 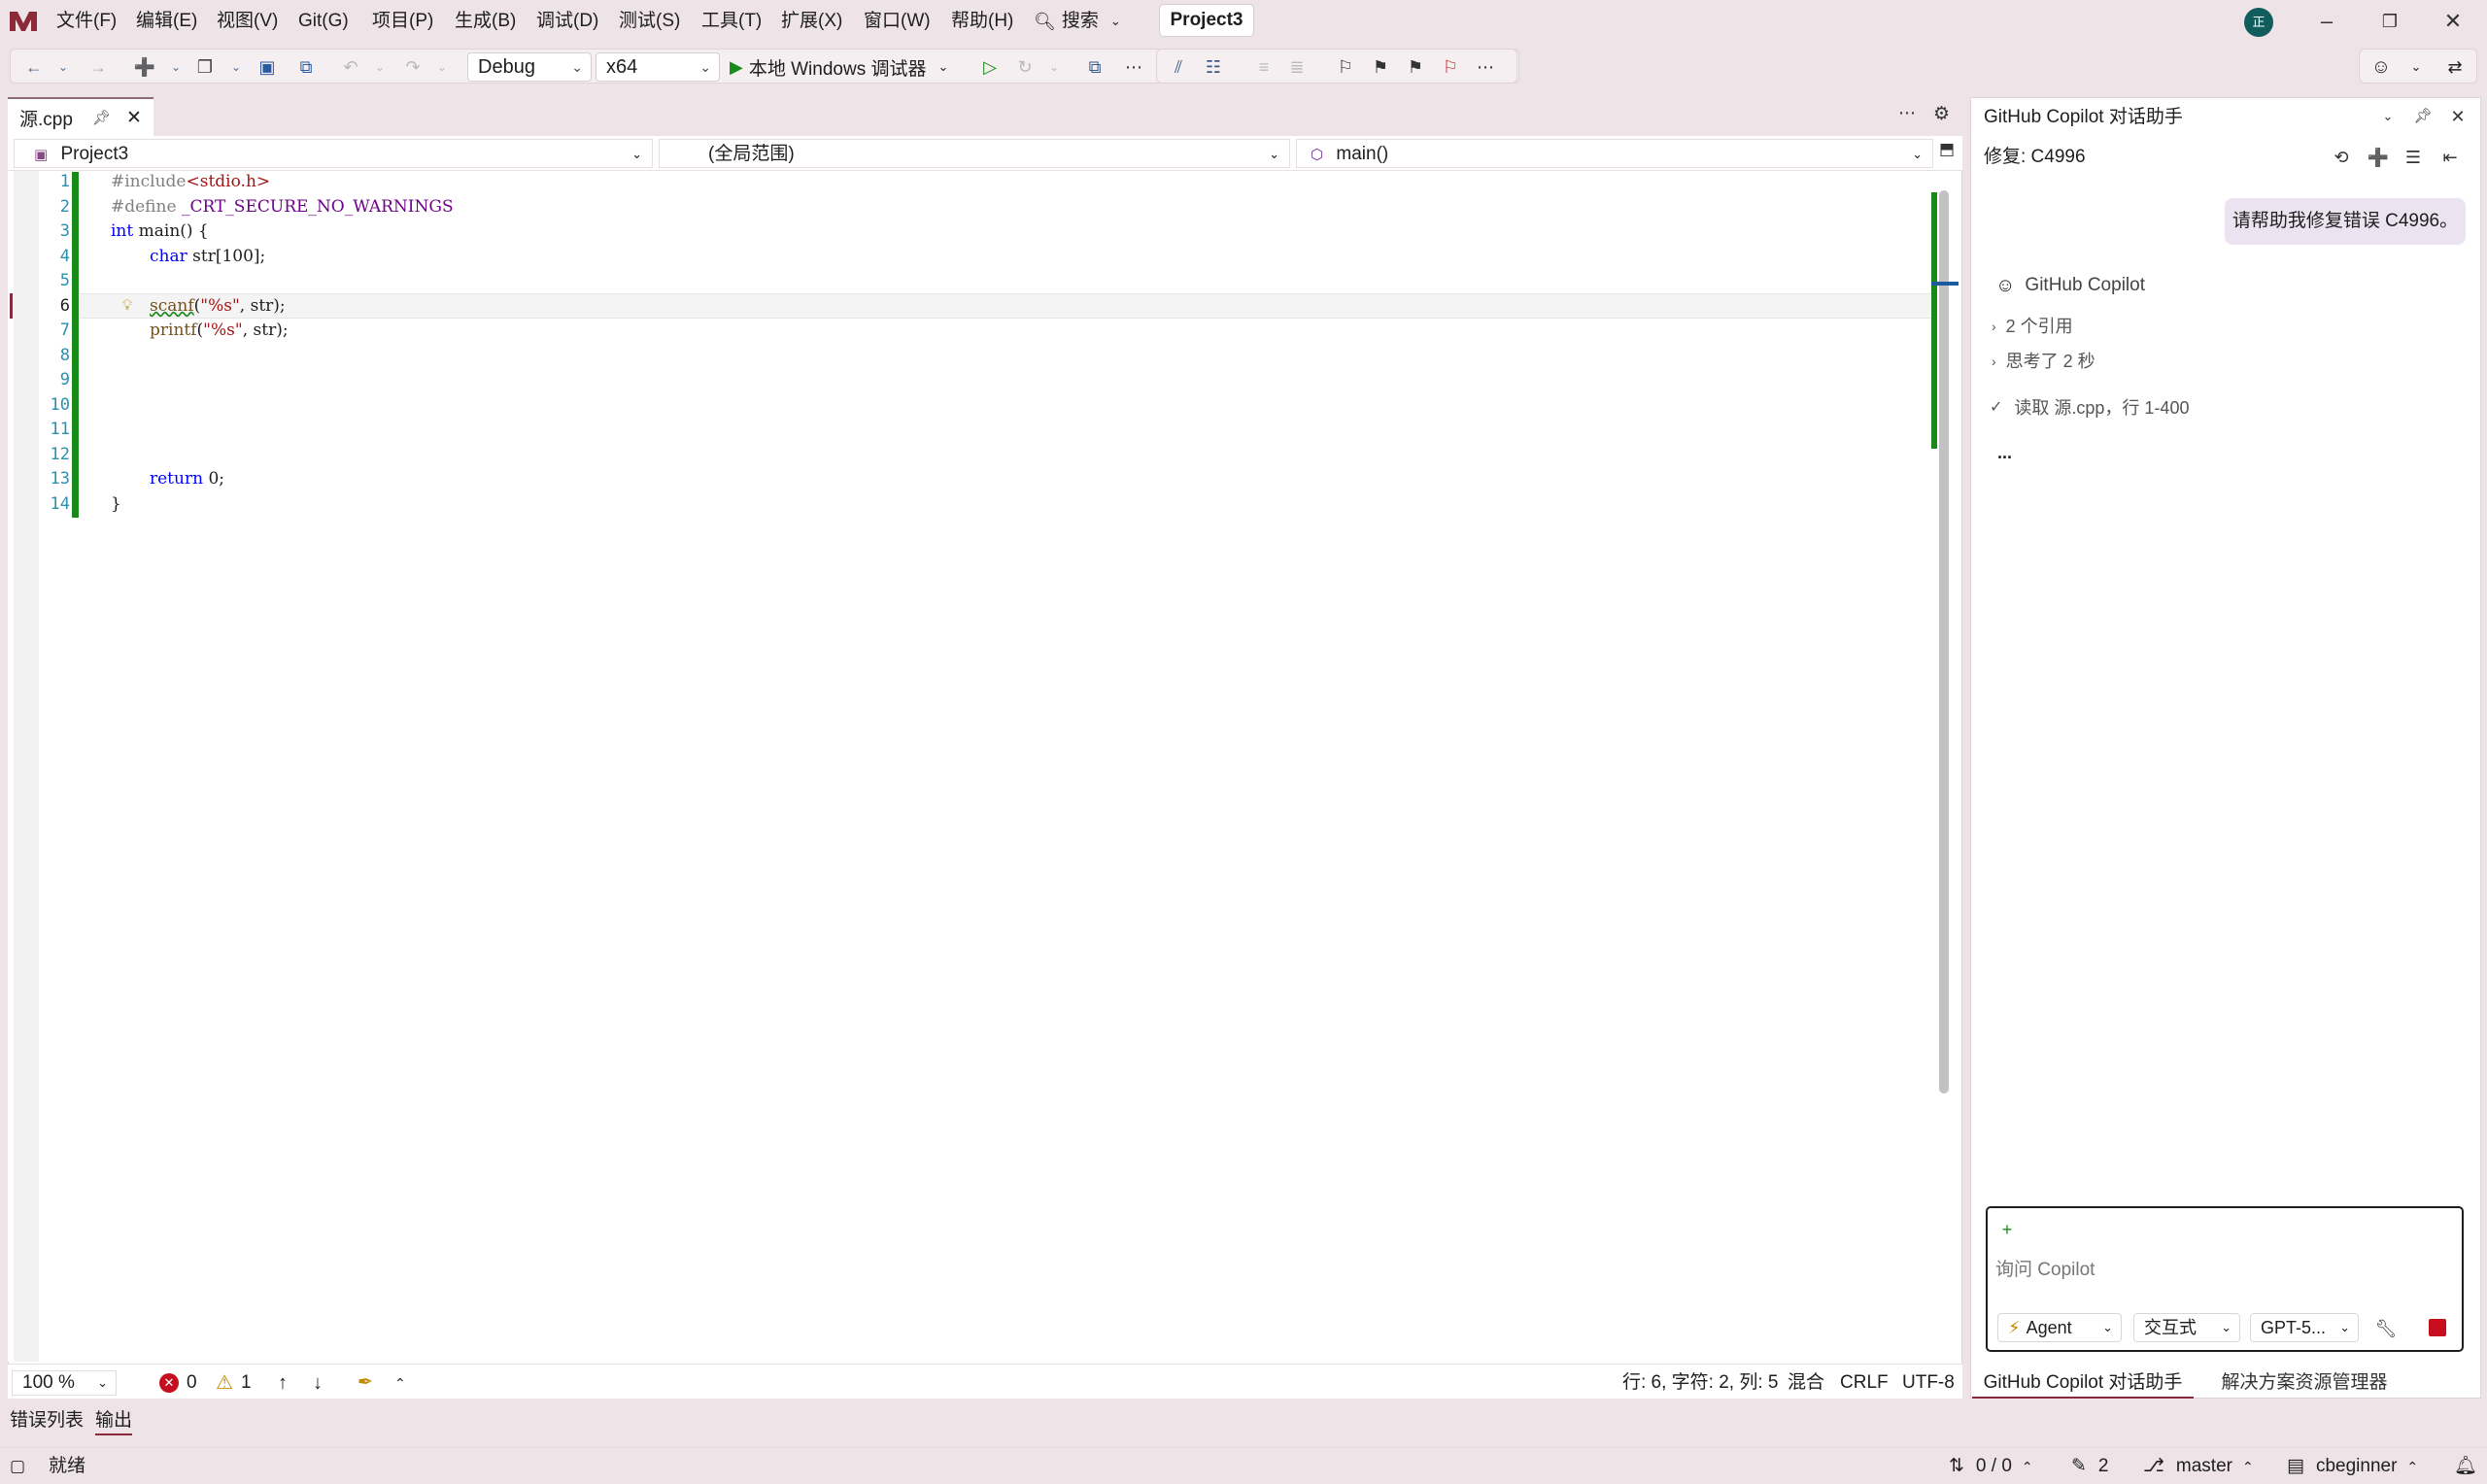 I want to click on close-panel-icon: ✕, so click(x=2457, y=116).